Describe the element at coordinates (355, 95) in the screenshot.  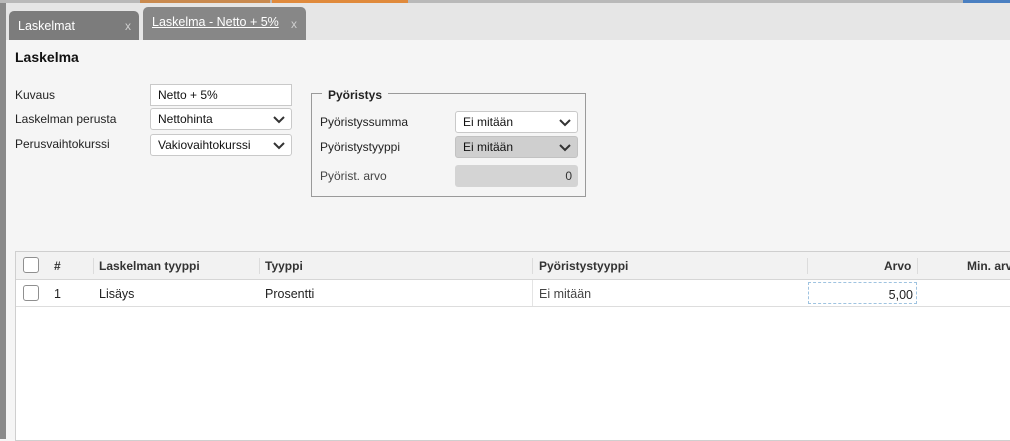
I see `rounding-legend: Pyöristys` at that location.